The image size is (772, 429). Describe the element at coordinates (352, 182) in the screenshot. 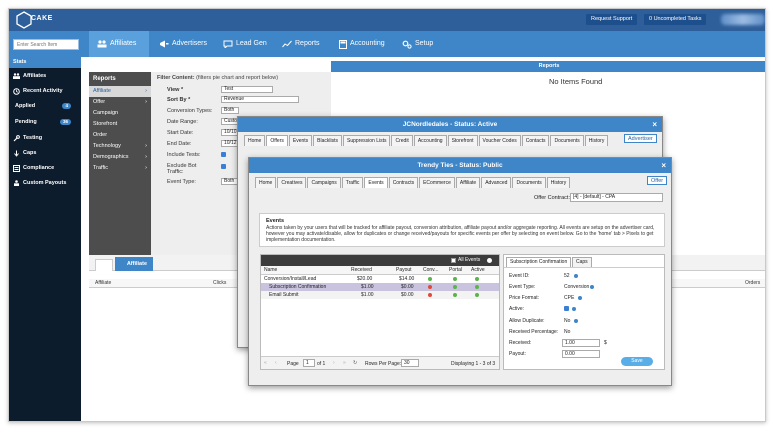

I see `tab-traffic: Traffic` at that location.